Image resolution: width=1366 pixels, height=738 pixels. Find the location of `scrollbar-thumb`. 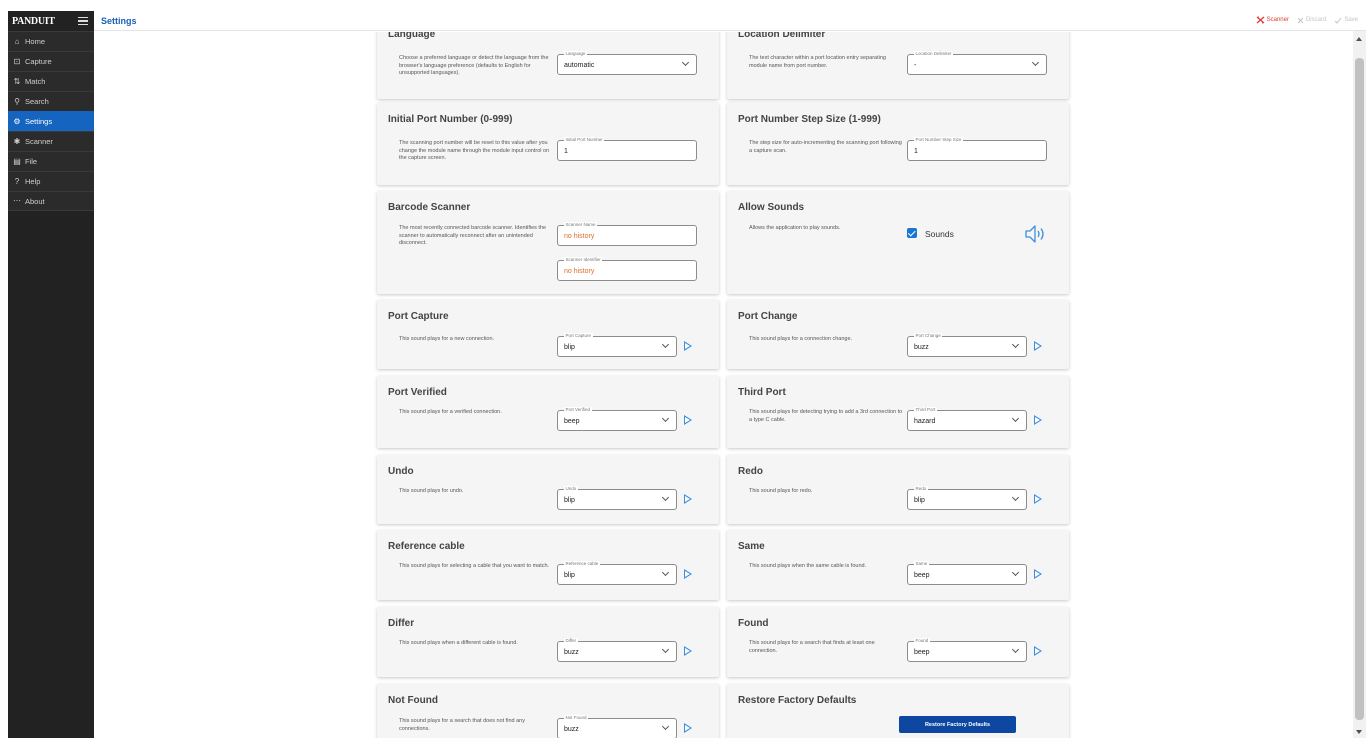

scrollbar-thumb is located at coordinates (1359, 389).